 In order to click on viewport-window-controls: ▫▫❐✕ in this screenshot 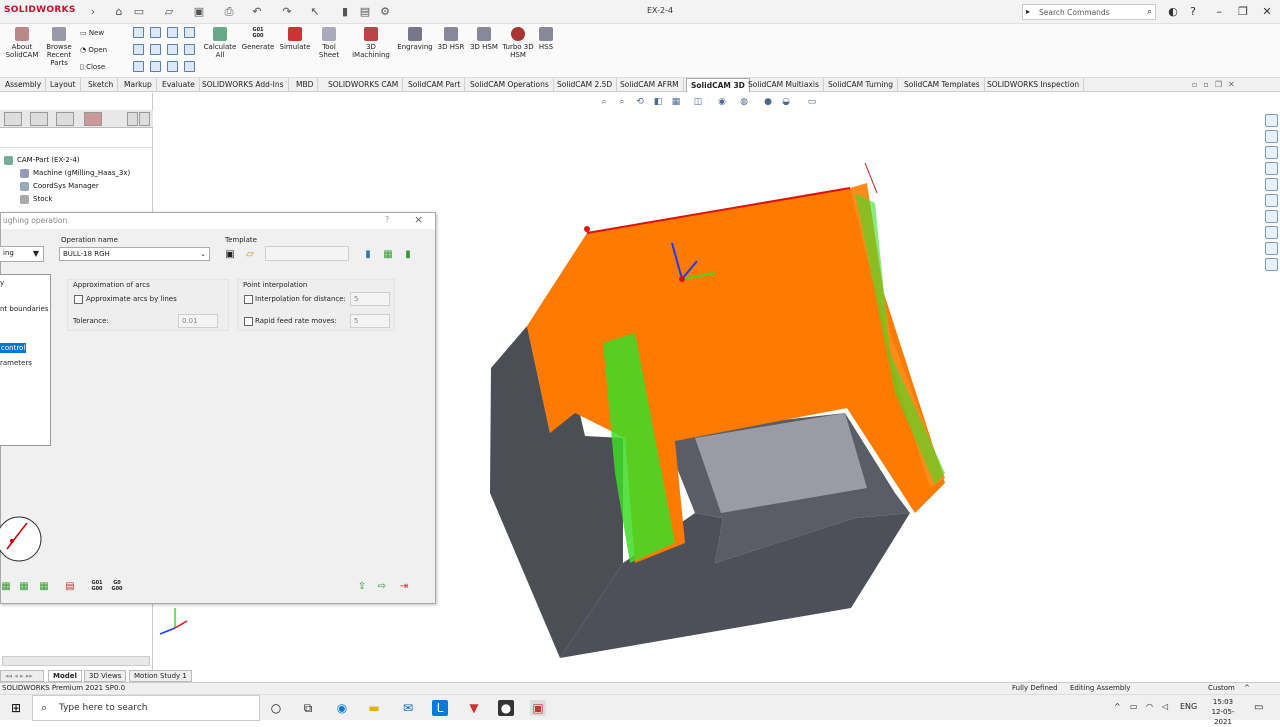, I will do `click(1234, 85)`.